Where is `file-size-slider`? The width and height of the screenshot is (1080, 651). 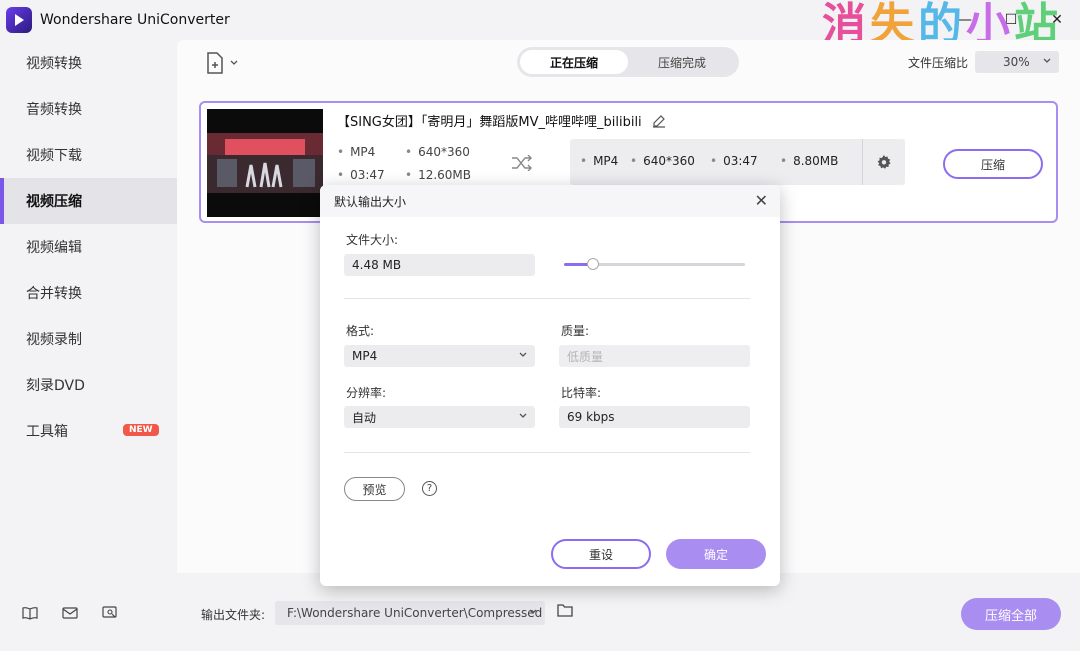
file-size-slider is located at coordinates (654, 264).